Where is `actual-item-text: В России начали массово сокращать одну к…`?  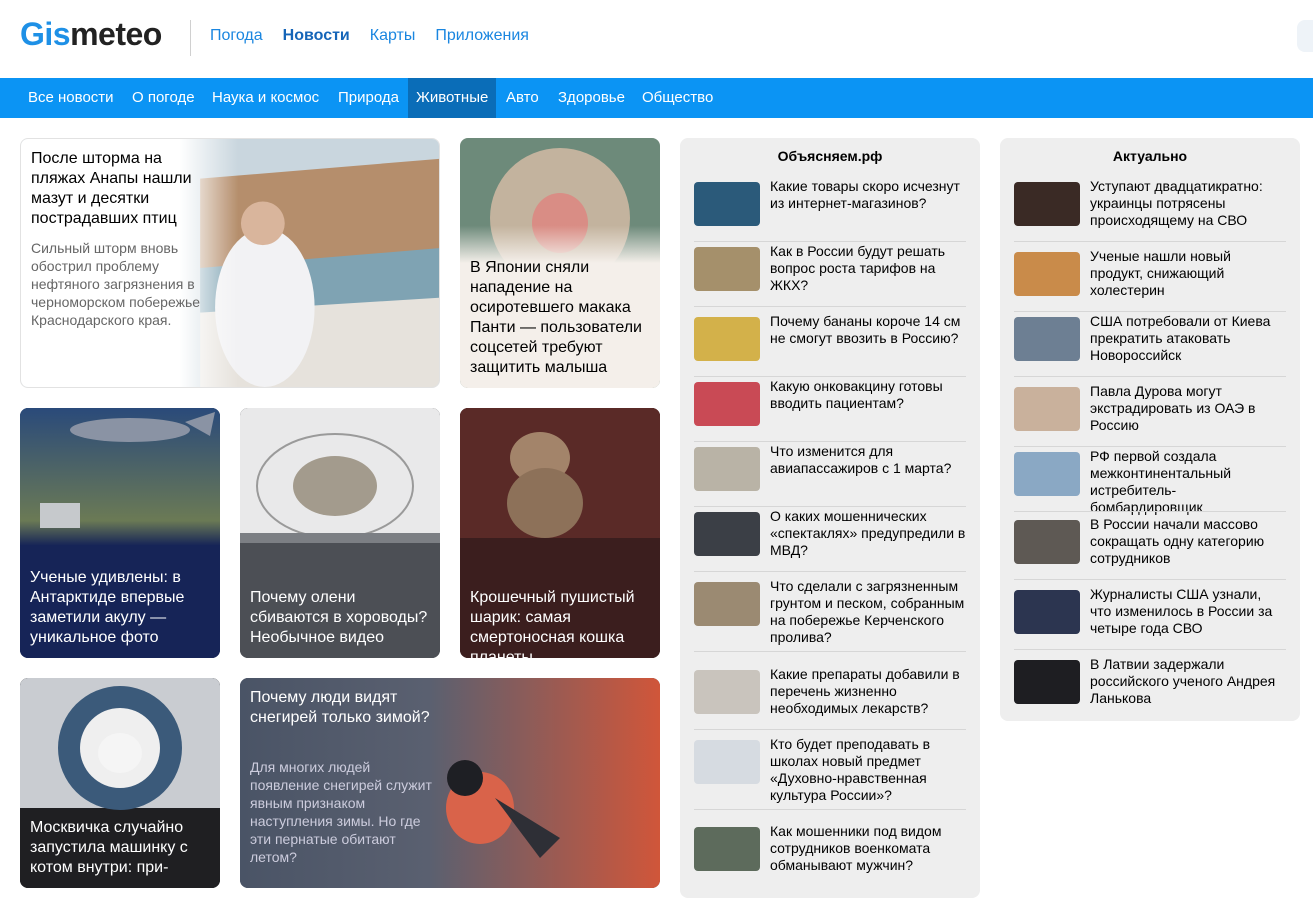 actual-item-text: В России начали массово сокращать одну к… is located at coordinates (1177, 541).